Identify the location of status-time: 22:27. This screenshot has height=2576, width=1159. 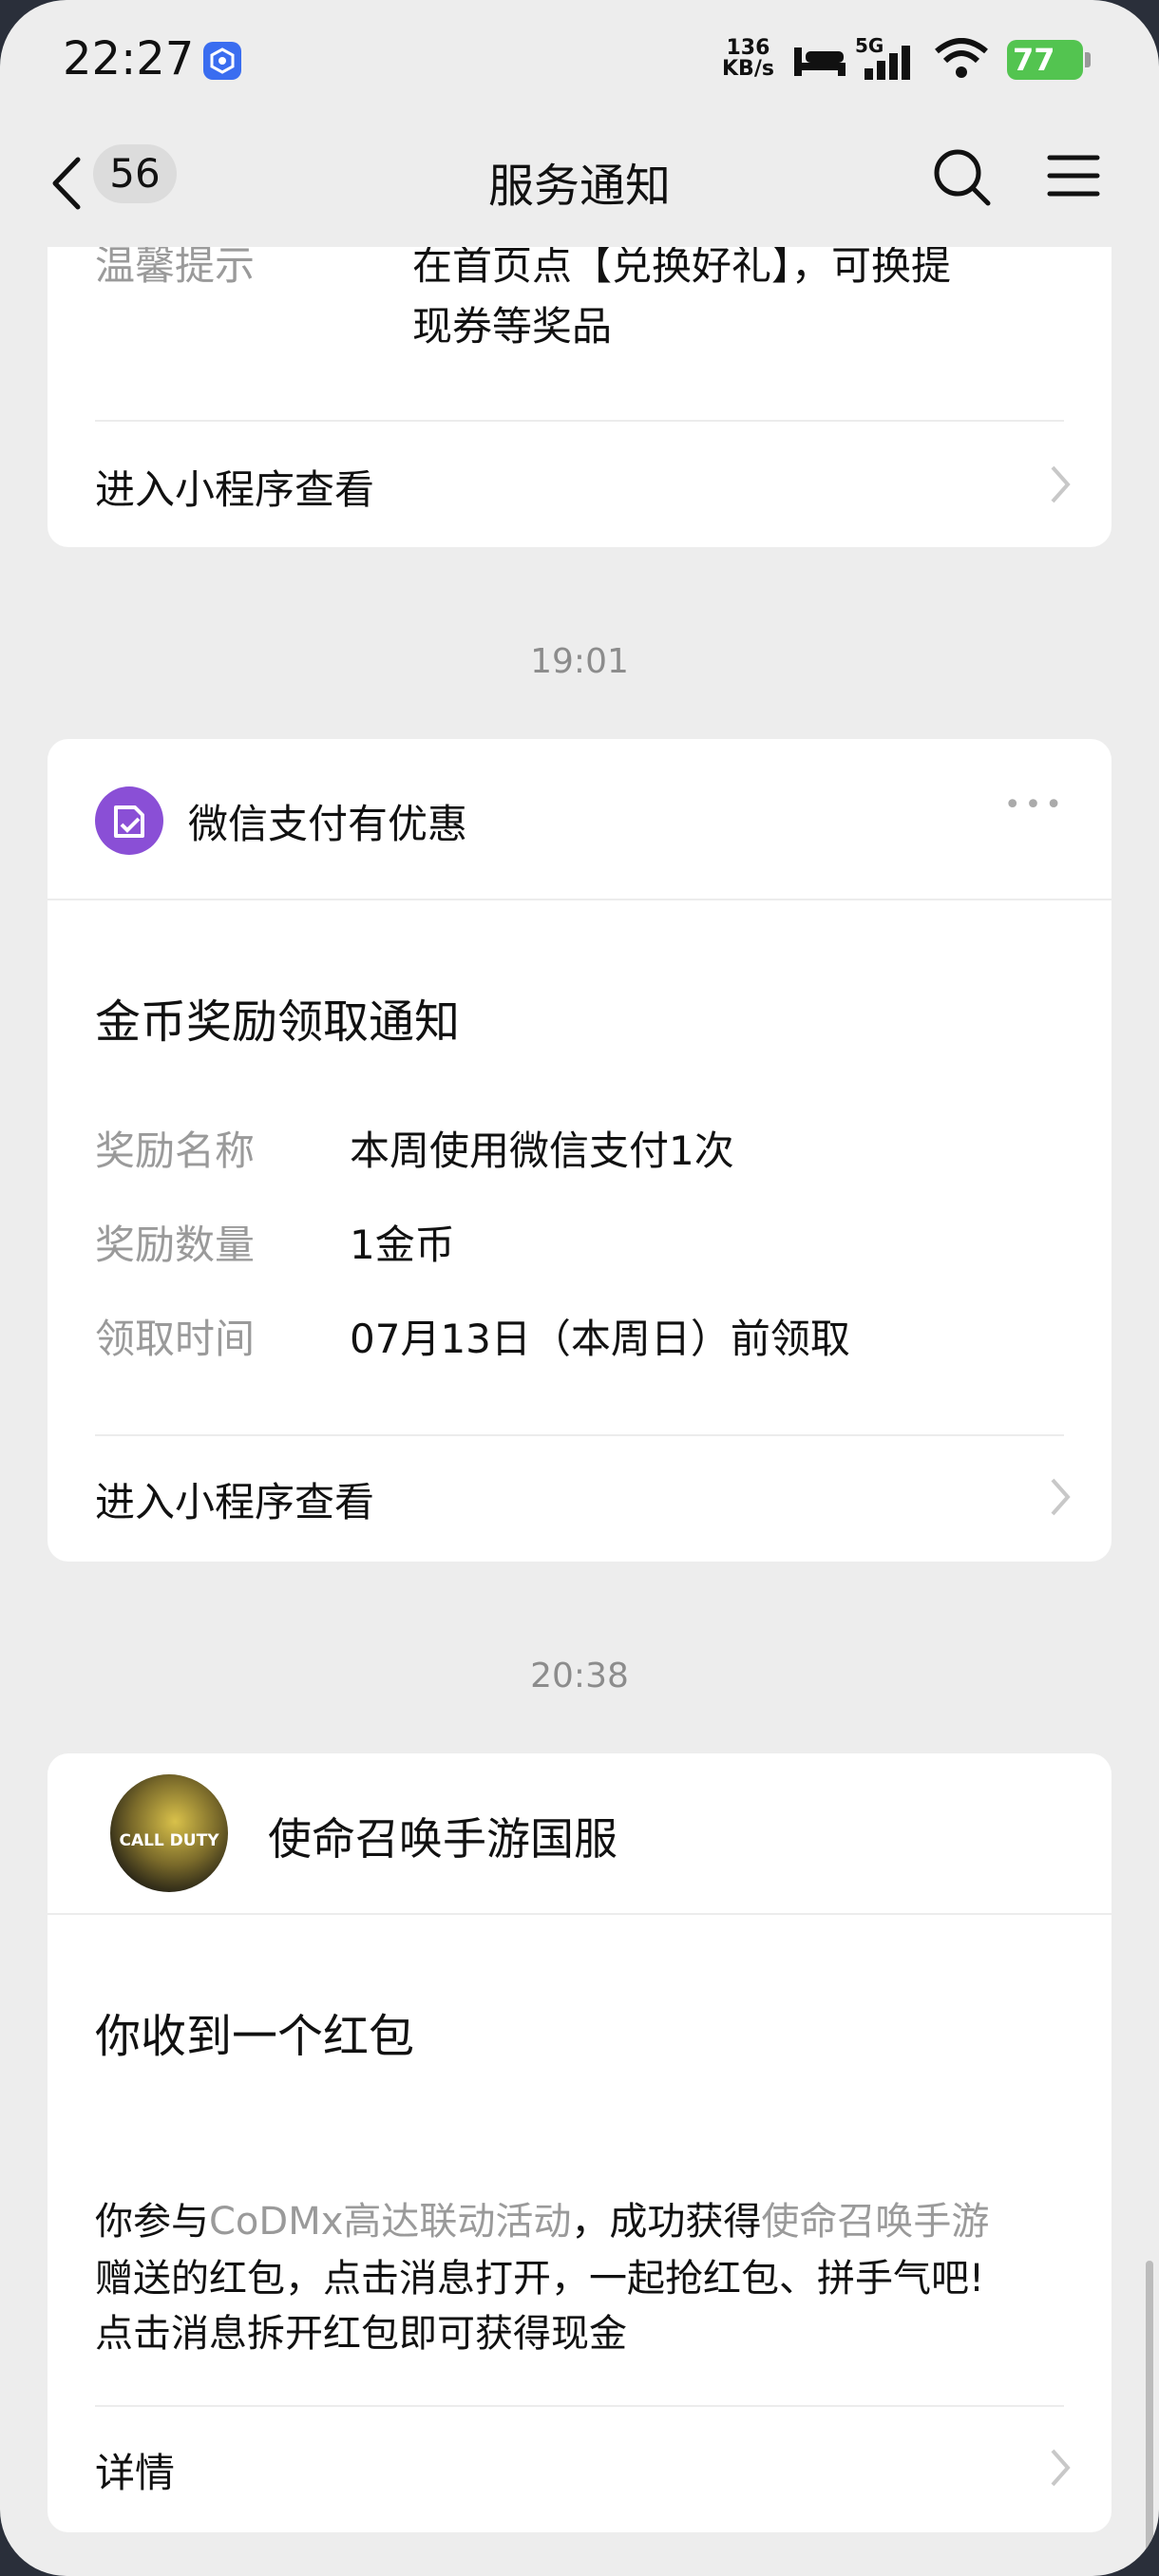
(129, 58).